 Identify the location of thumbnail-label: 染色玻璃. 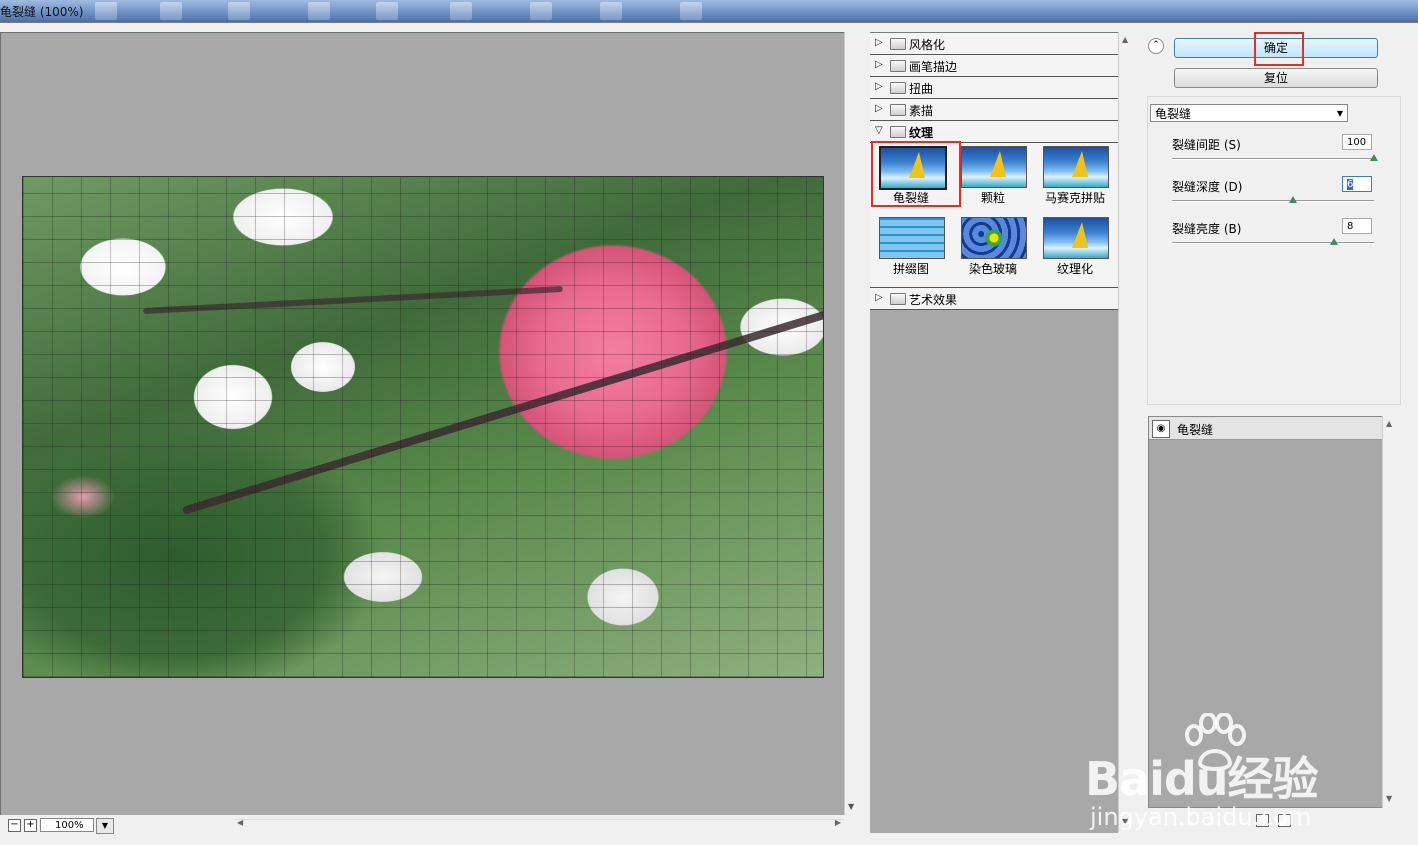
(992, 269).